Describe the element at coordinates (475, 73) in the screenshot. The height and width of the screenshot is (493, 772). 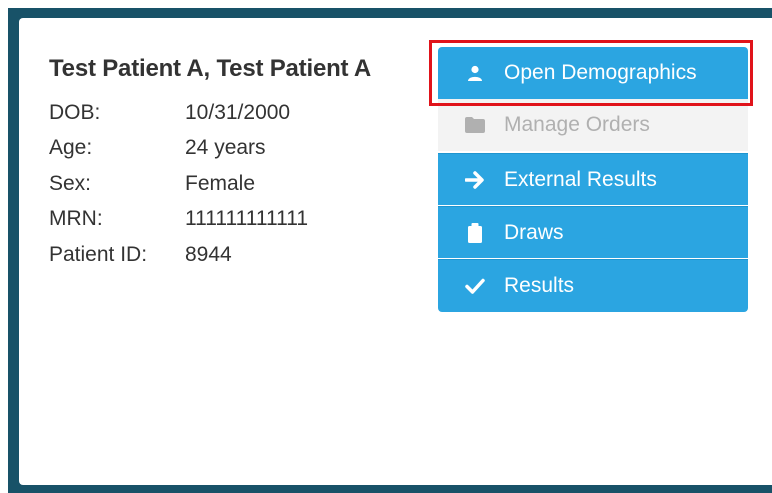
I see `user-icon` at that location.